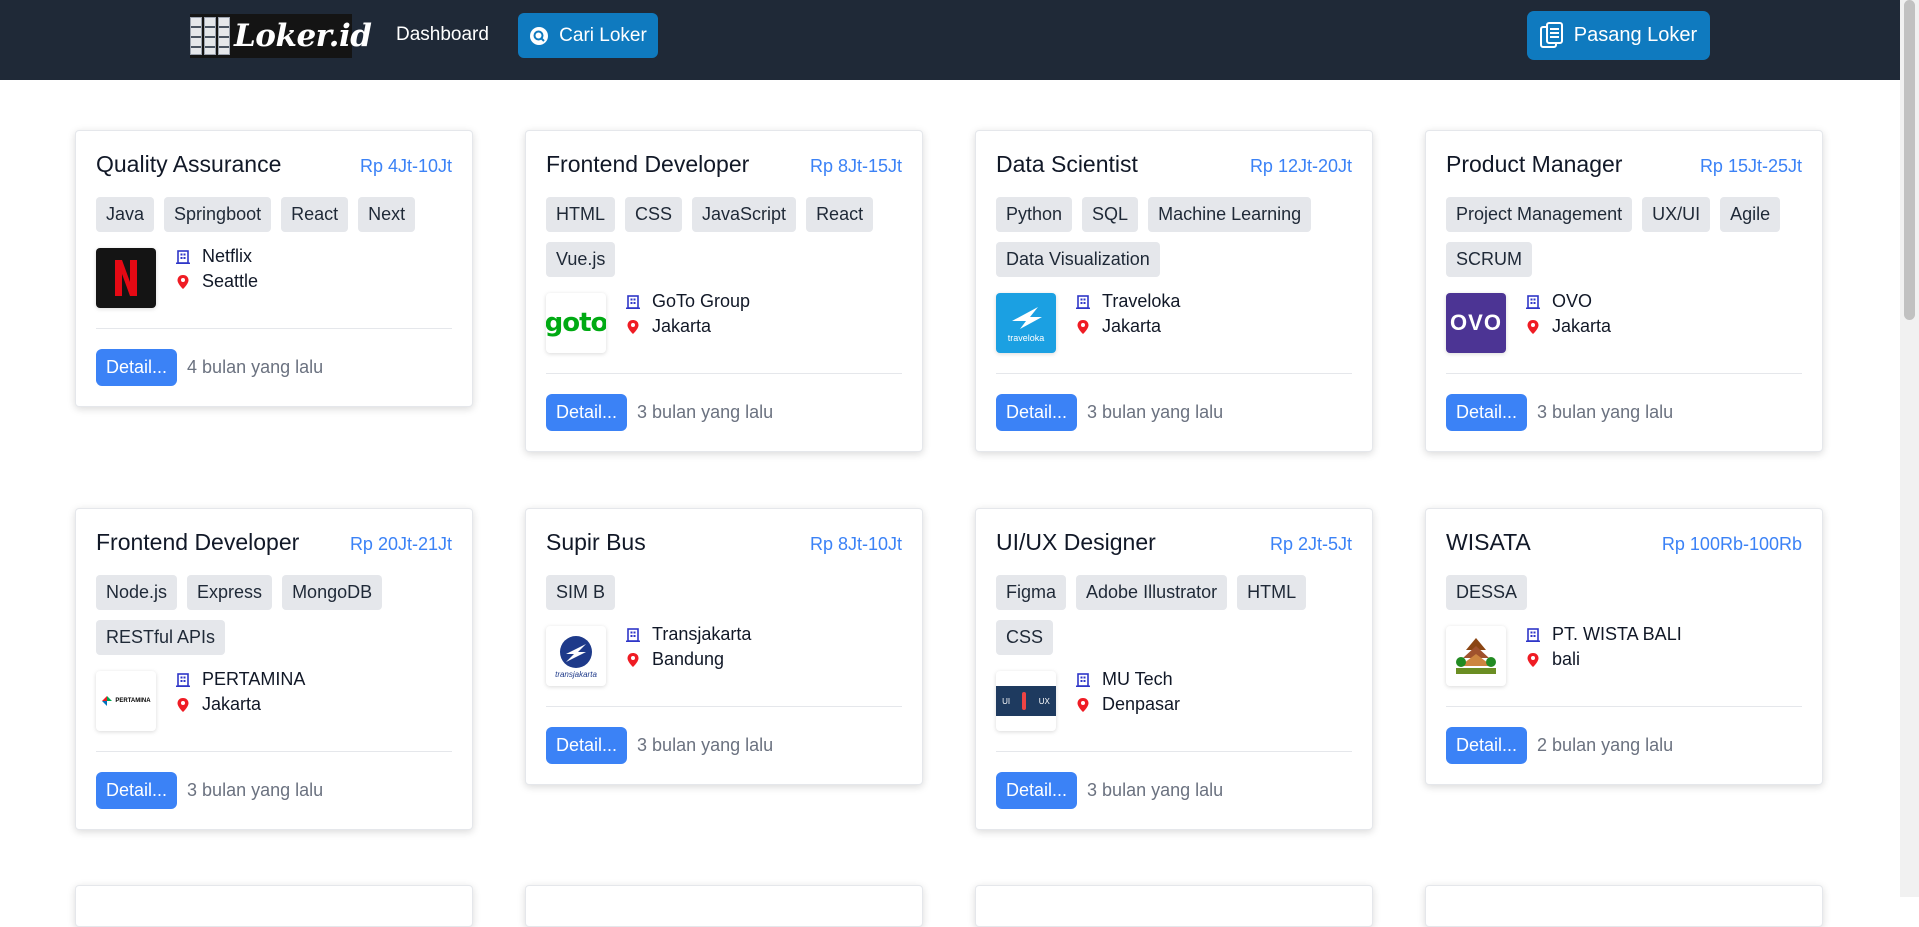 The width and height of the screenshot is (1919, 927). I want to click on company-block: PT. WISTA BALI bali, so click(1624, 654).